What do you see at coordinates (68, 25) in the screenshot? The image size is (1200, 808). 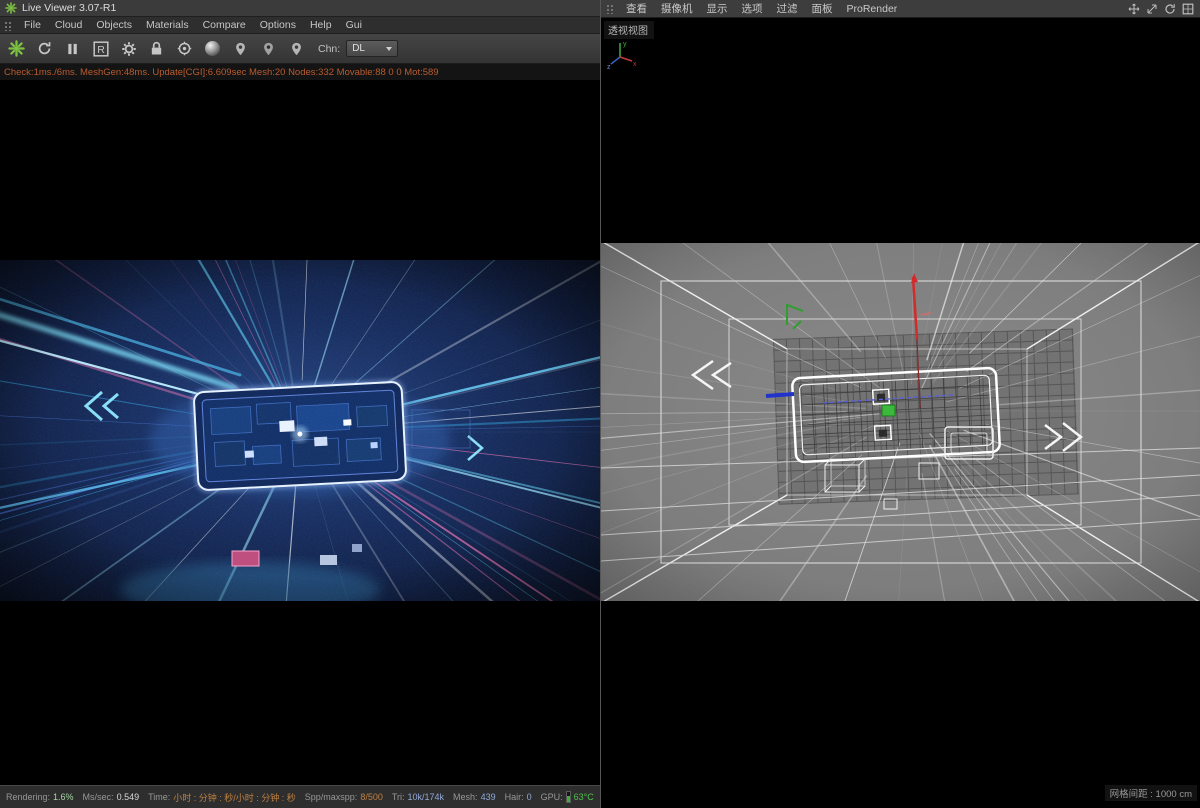 I see `menu-cloud: Cloud` at bounding box center [68, 25].